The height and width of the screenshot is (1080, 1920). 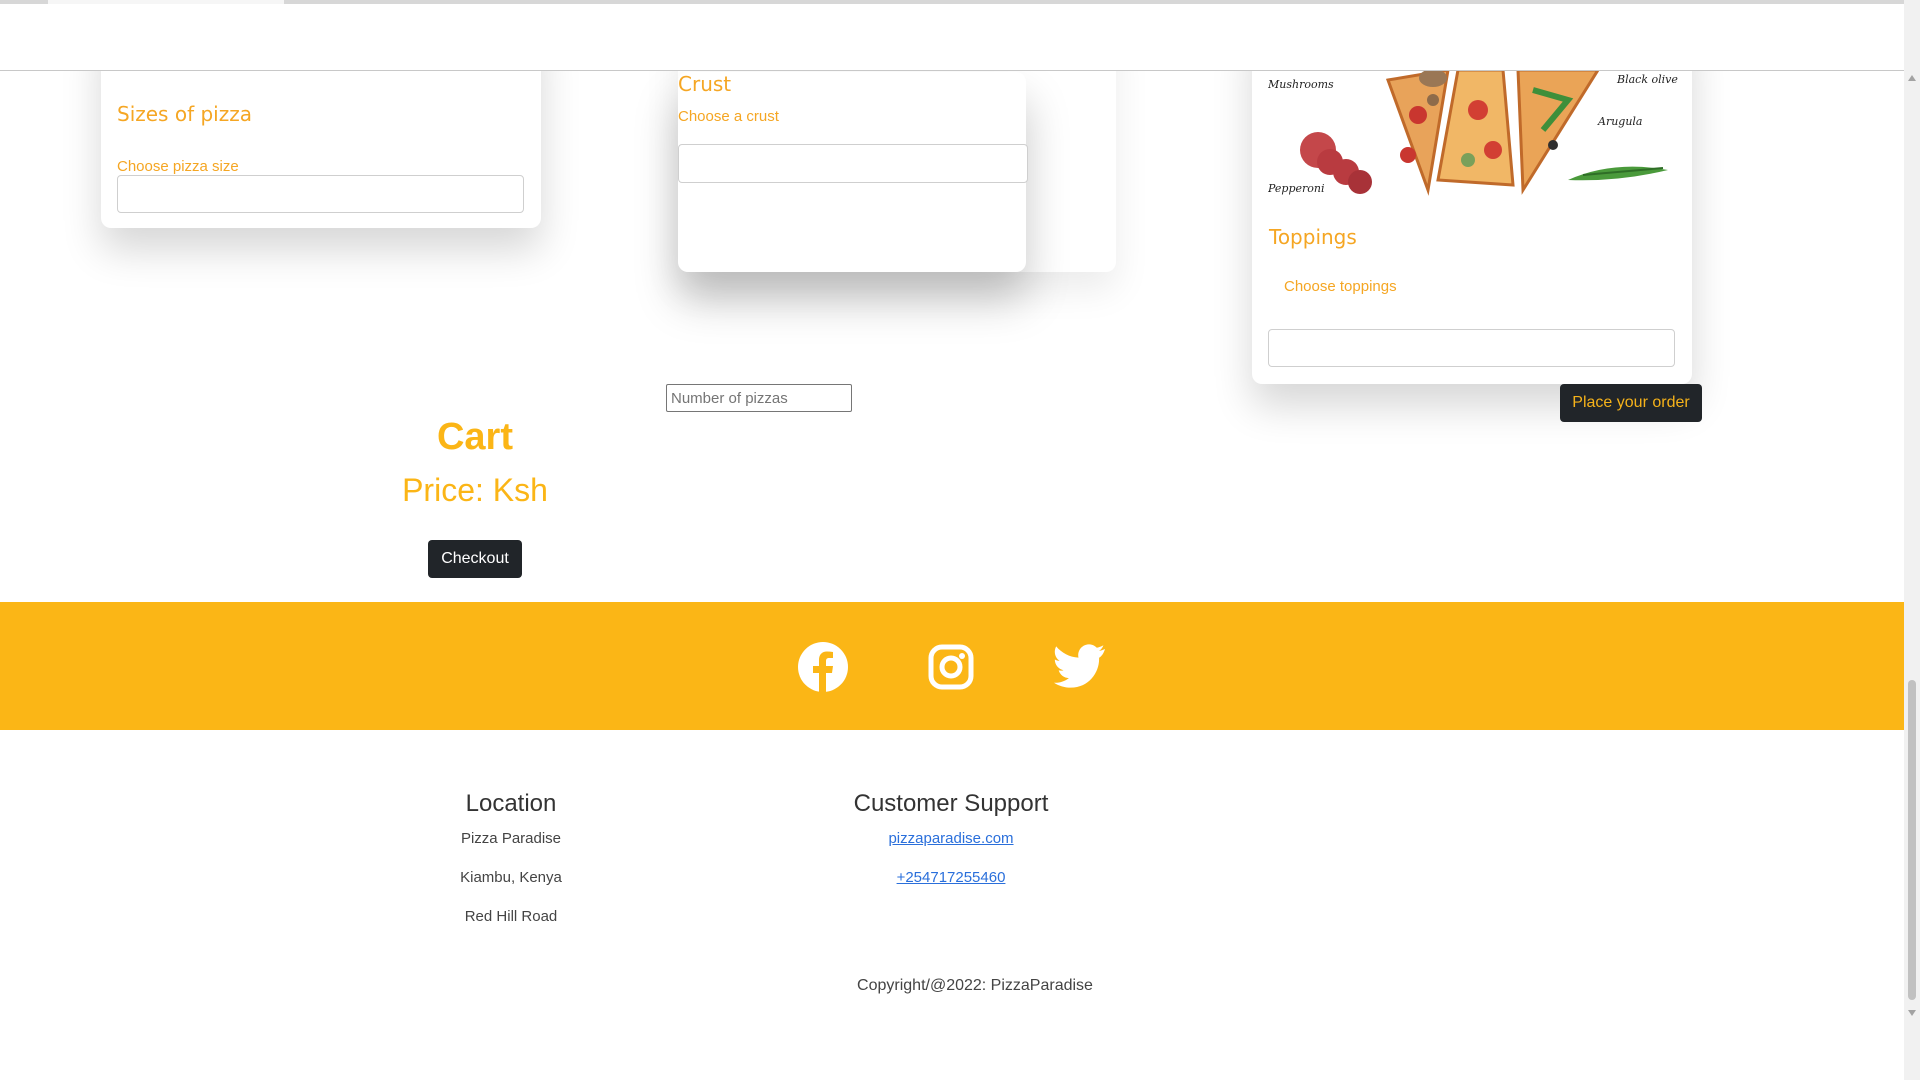 I want to click on toppings-image-label: Black olives, so click(x=1647, y=79).